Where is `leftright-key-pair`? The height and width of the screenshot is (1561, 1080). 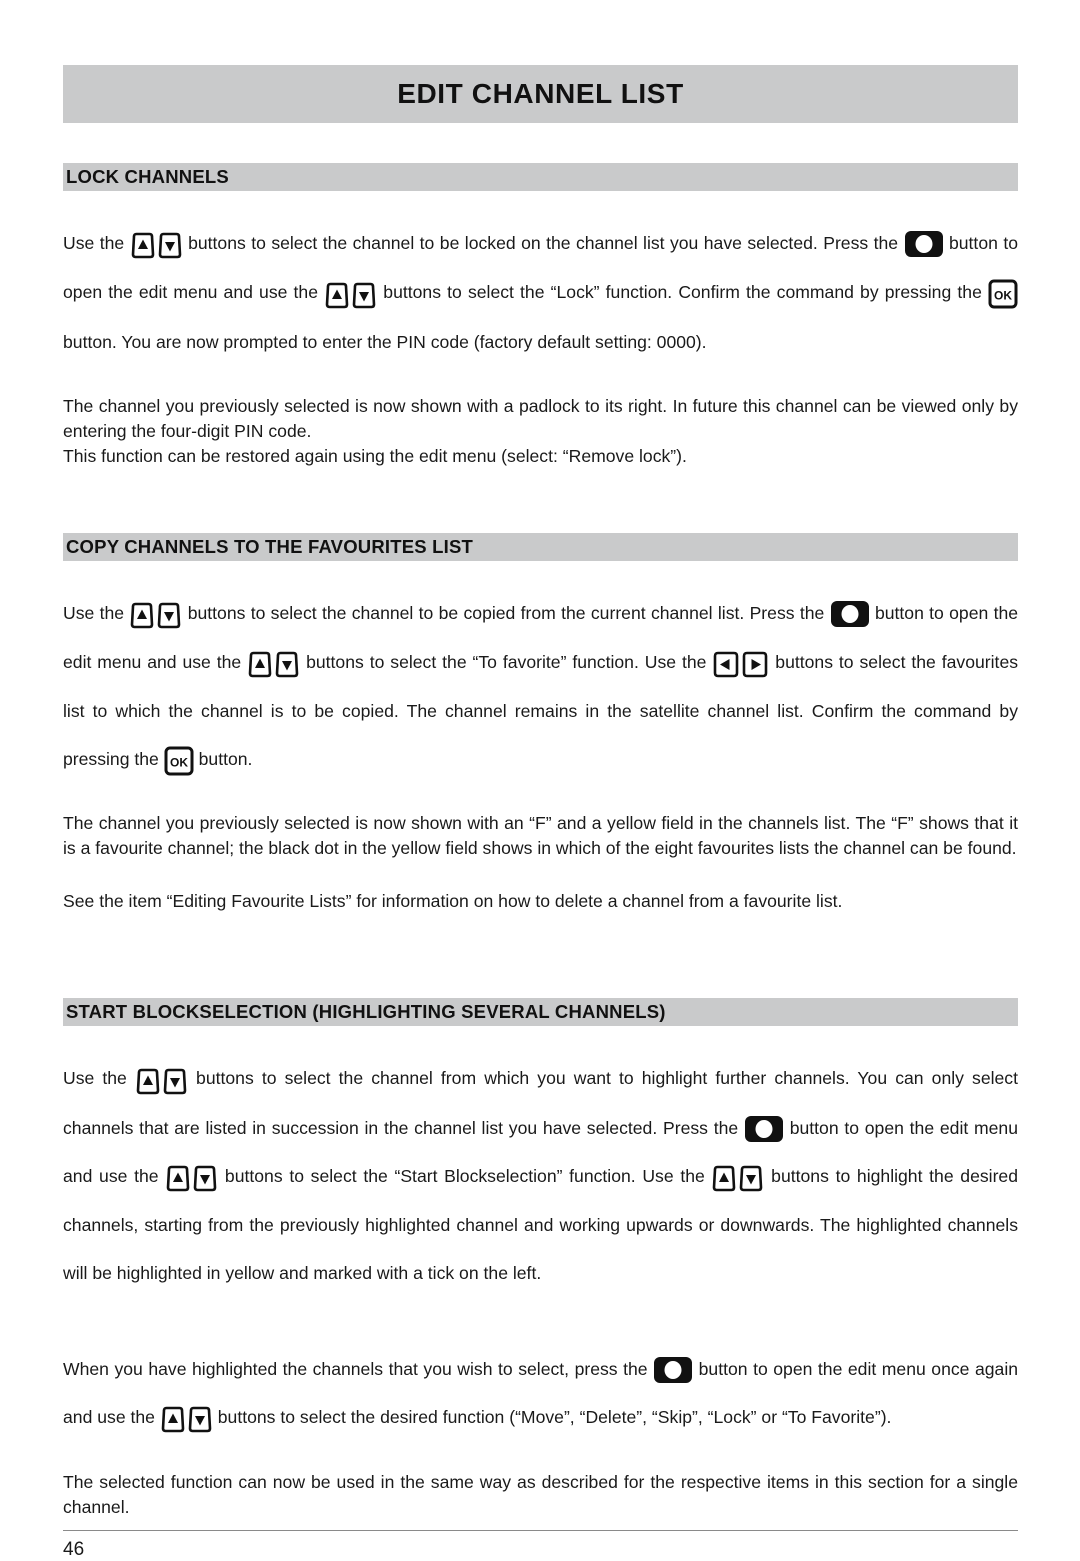
leftright-key-pair is located at coordinates (740, 663).